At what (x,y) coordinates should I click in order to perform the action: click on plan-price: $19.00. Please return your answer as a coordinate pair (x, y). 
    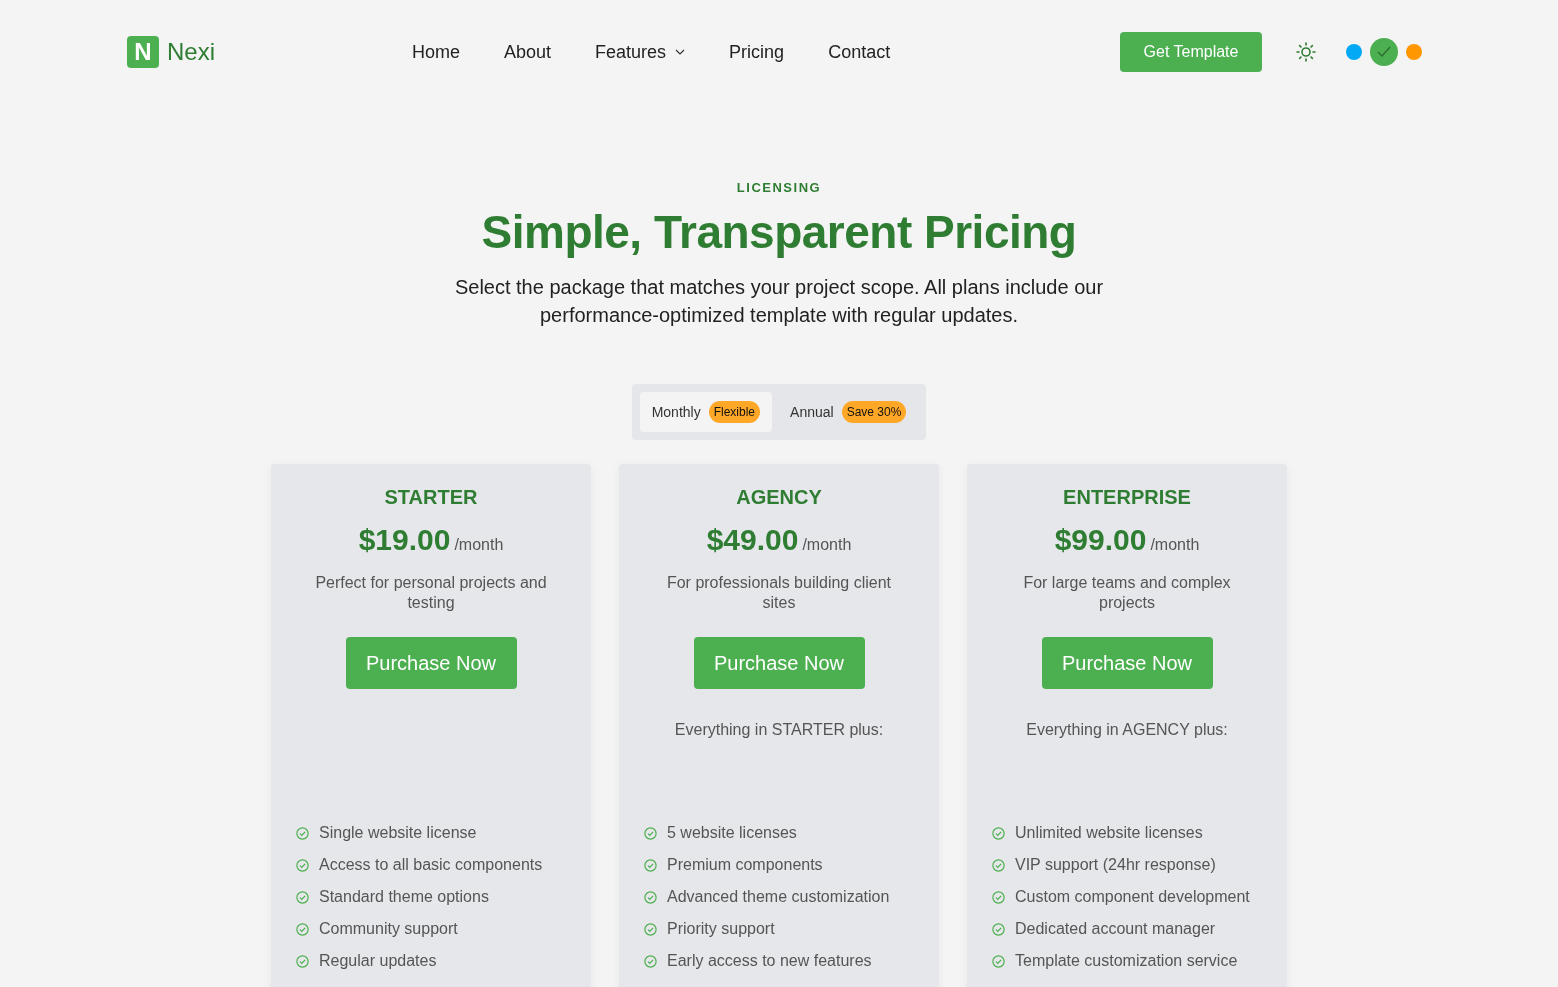
    Looking at the image, I should click on (404, 540).